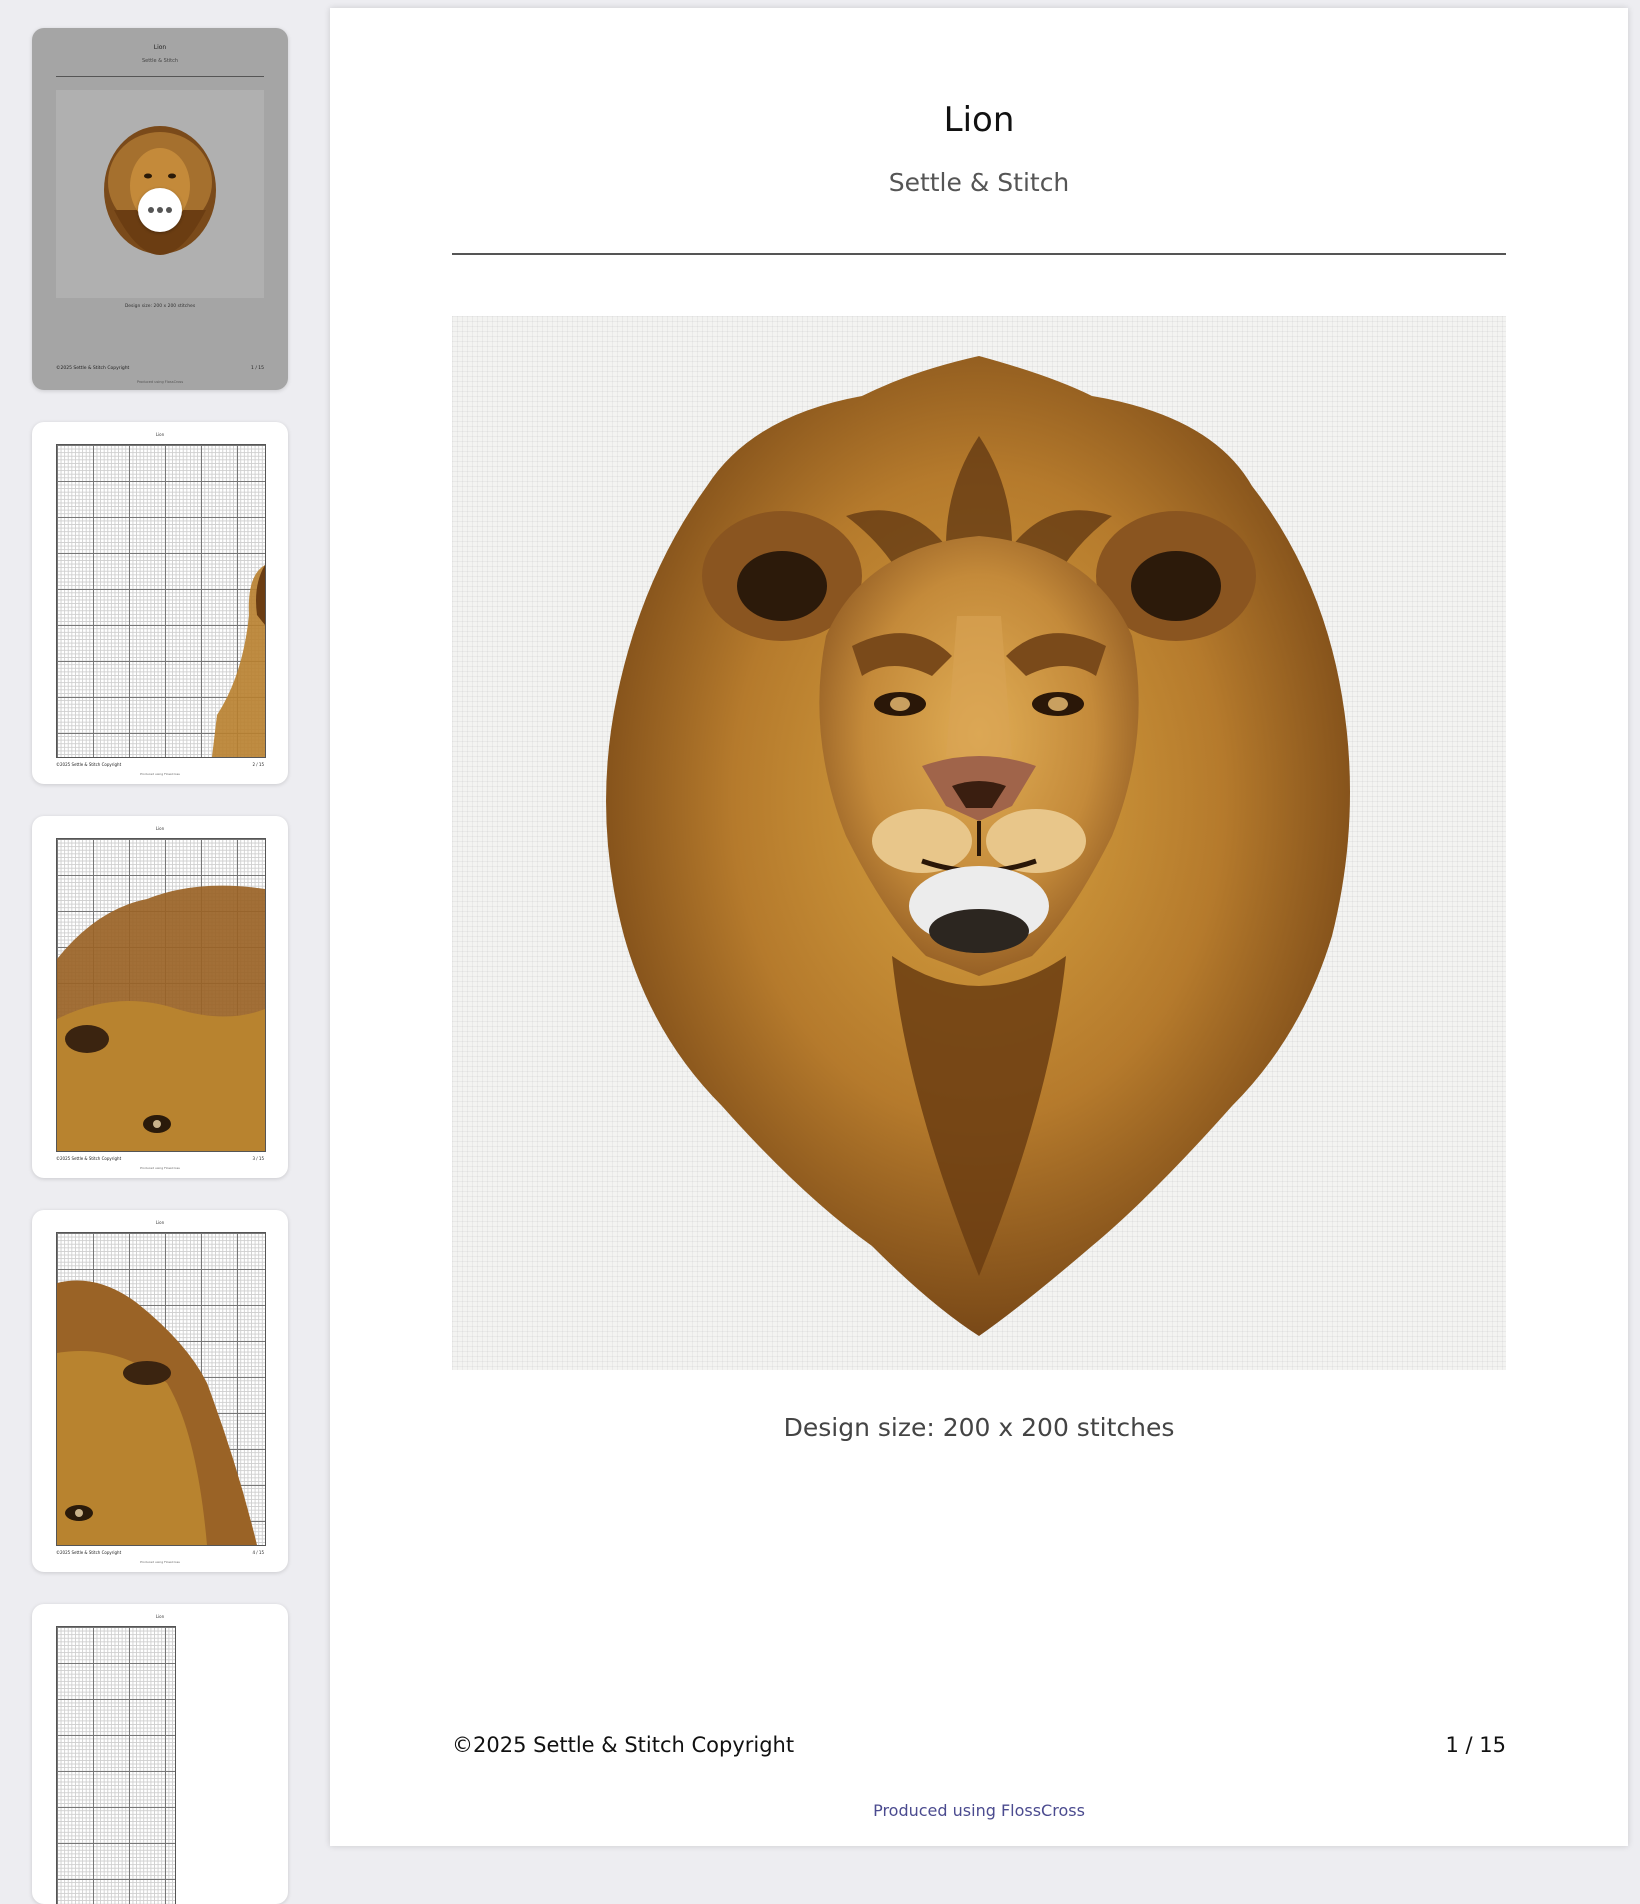  I want to click on thumbnail-page-number: 2 / 15, so click(258, 764).